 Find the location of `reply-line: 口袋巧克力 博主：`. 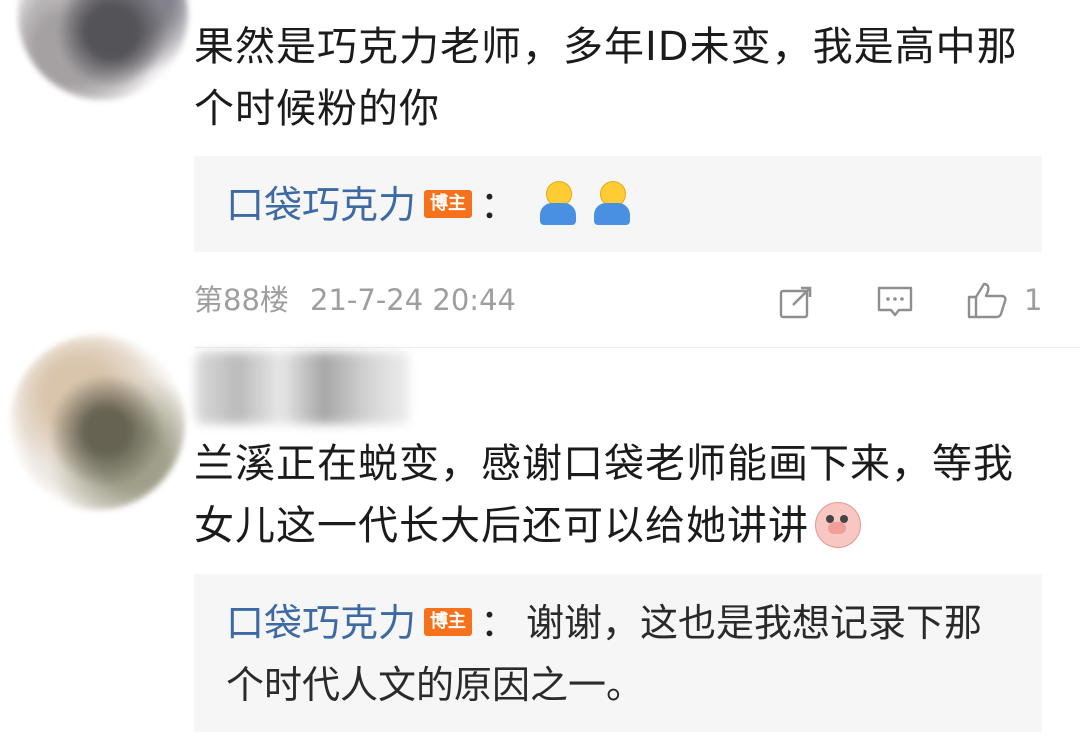

reply-line: 口袋巧克力 博主： is located at coordinates (619, 205).